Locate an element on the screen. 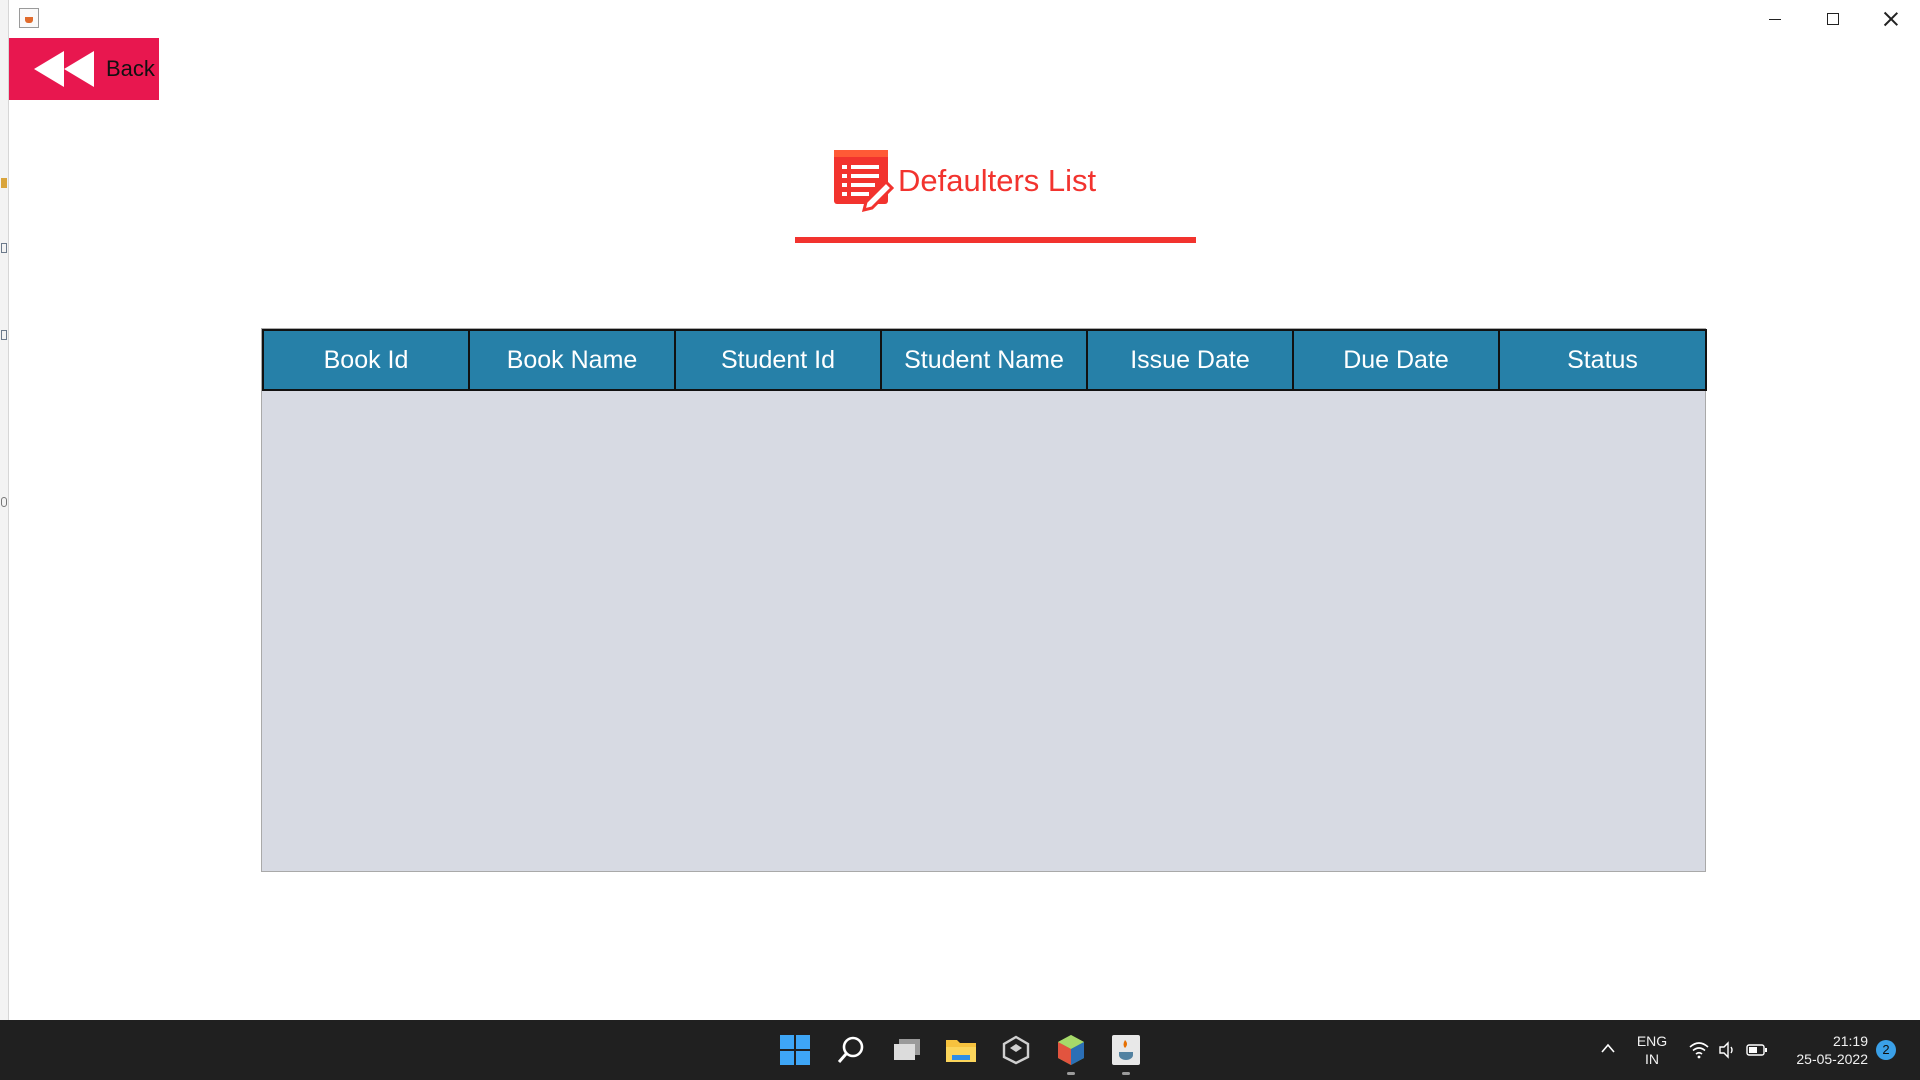 The height and width of the screenshot is (1080, 1920). page-heading: Defaulters List is located at coordinates (963, 181).